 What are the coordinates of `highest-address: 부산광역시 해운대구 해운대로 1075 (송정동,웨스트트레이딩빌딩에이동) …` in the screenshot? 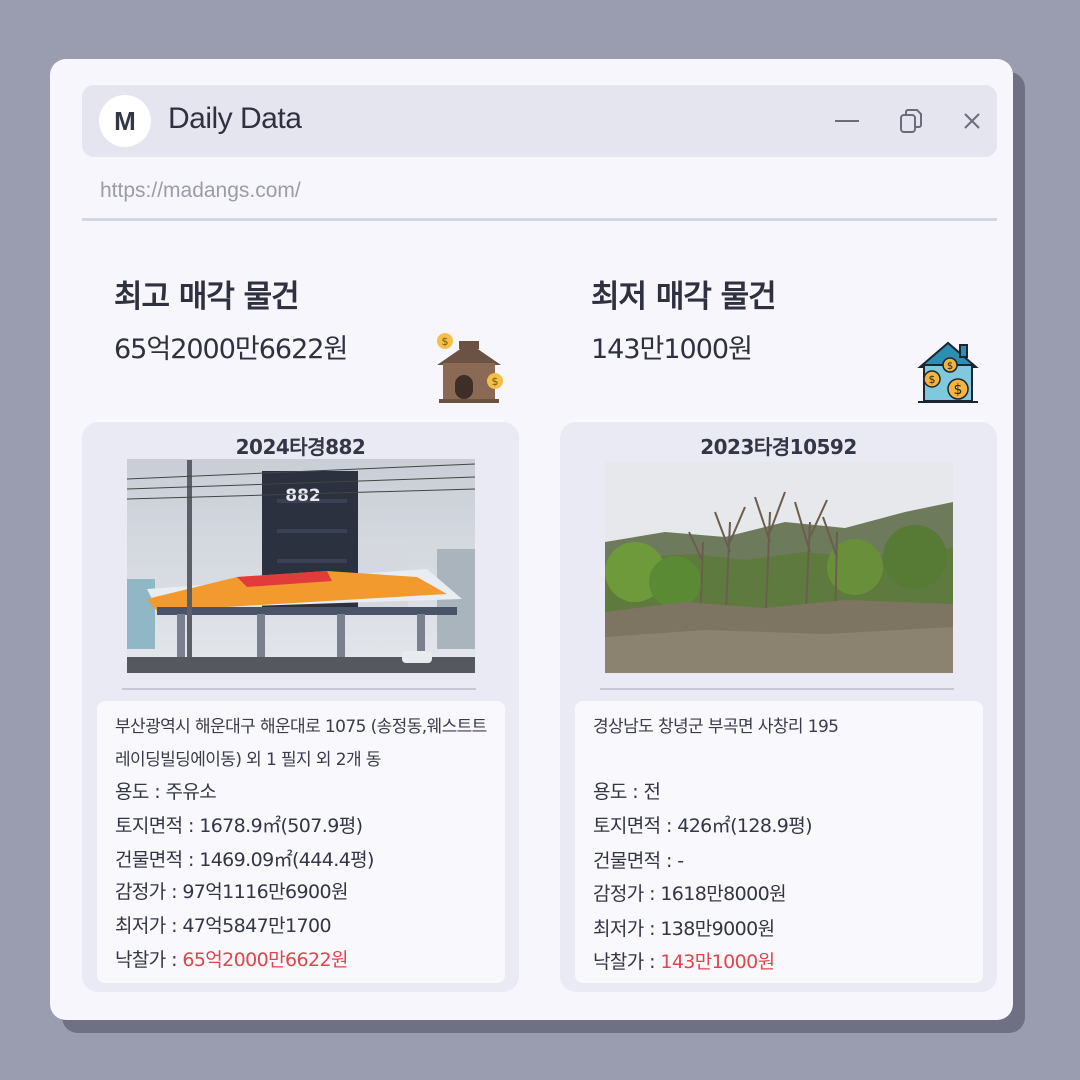 It's located at (301, 743).